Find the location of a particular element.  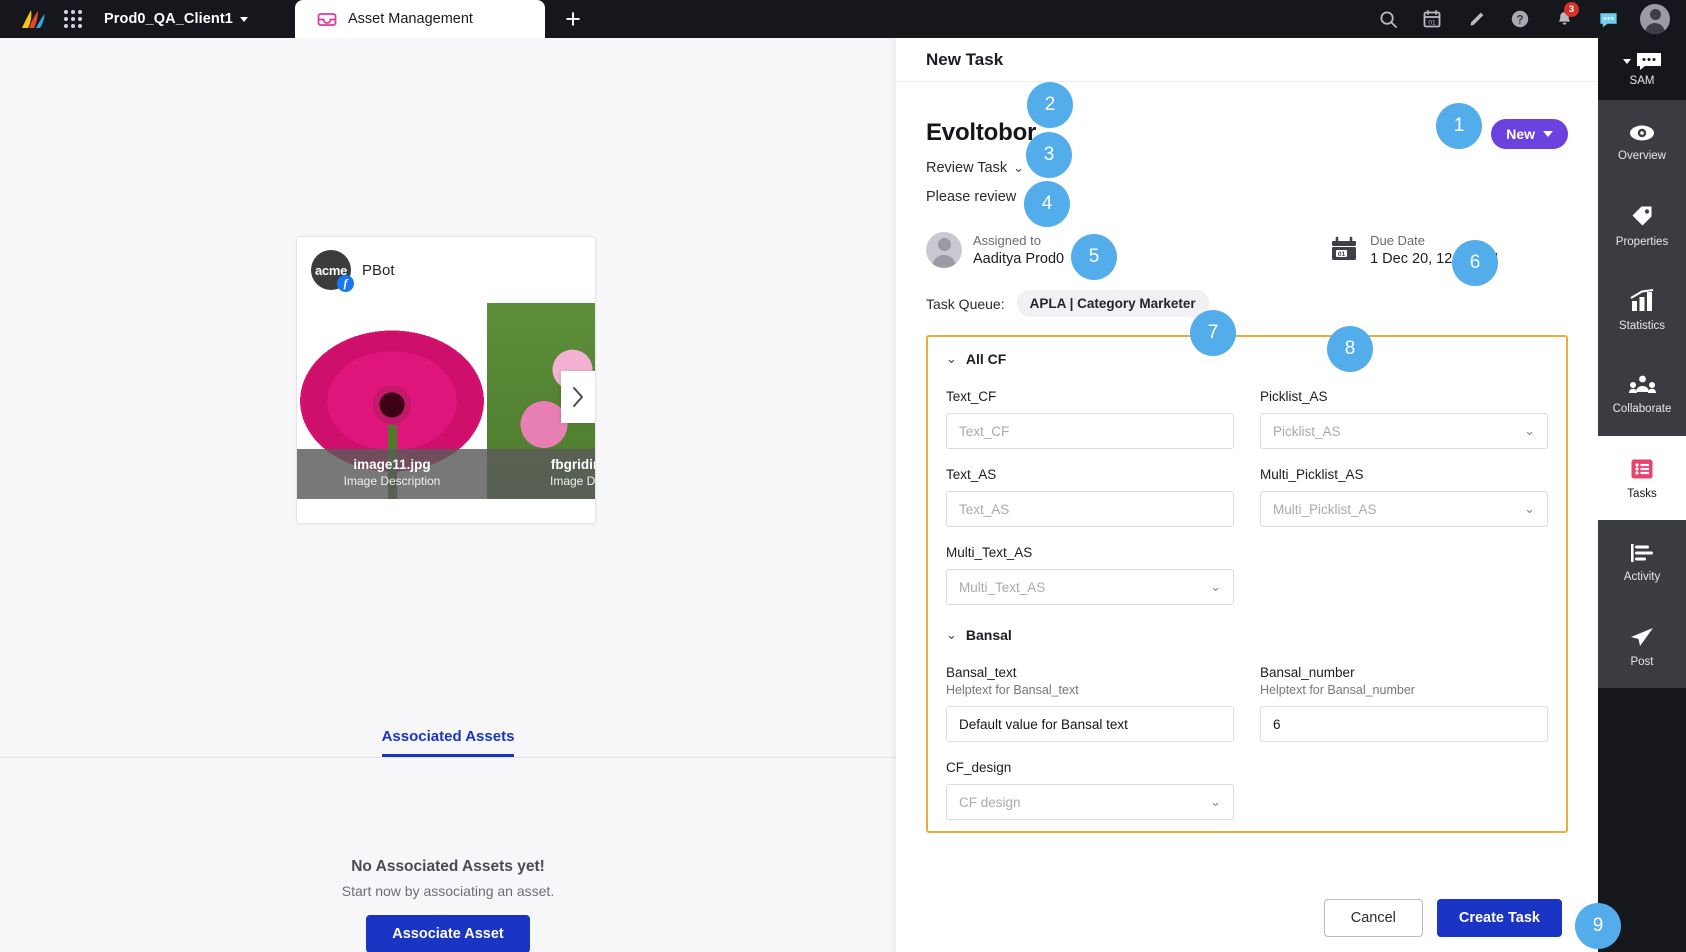

sidebar-item-properties: Properties is located at coordinates (1642, 226).